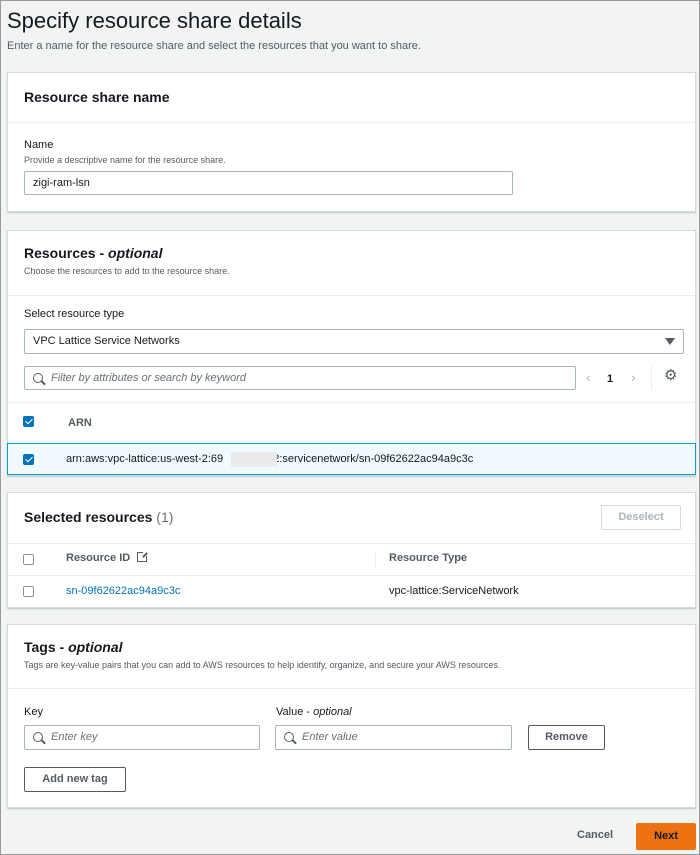 Image resolution: width=700 pixels, height=855 pixels. What do you see at coordinates (123, 591) in the screenshot?
I see `resource-id-link: sn-09f62622ac94a9c3c` at bounding box center [123, 591].